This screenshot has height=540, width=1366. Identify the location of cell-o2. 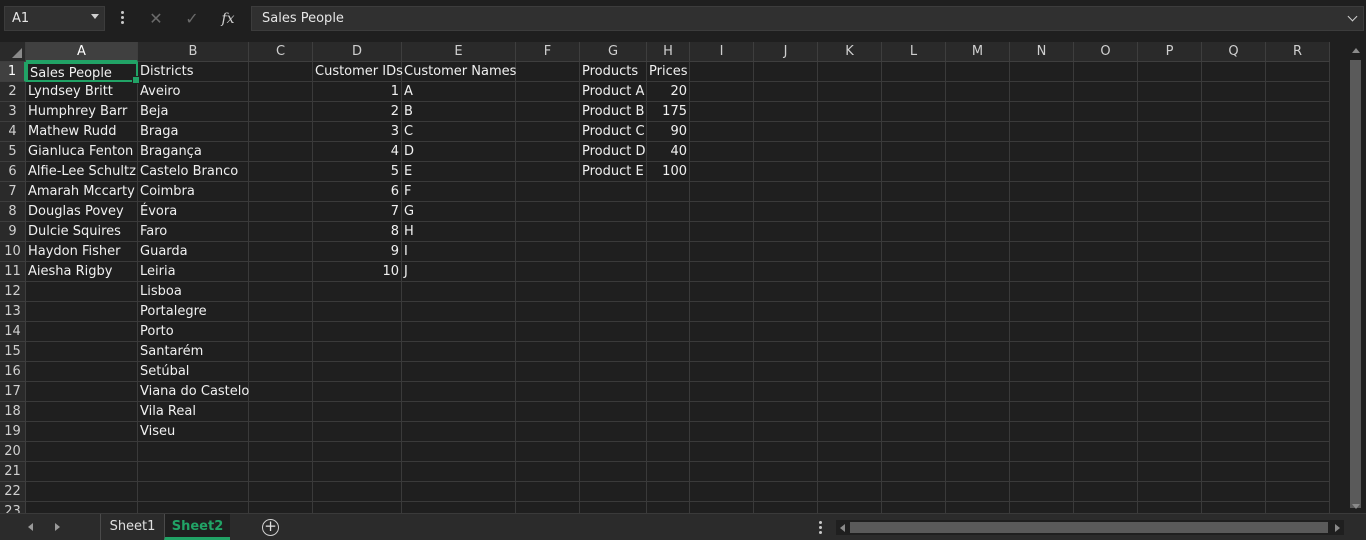
(1106, 92).